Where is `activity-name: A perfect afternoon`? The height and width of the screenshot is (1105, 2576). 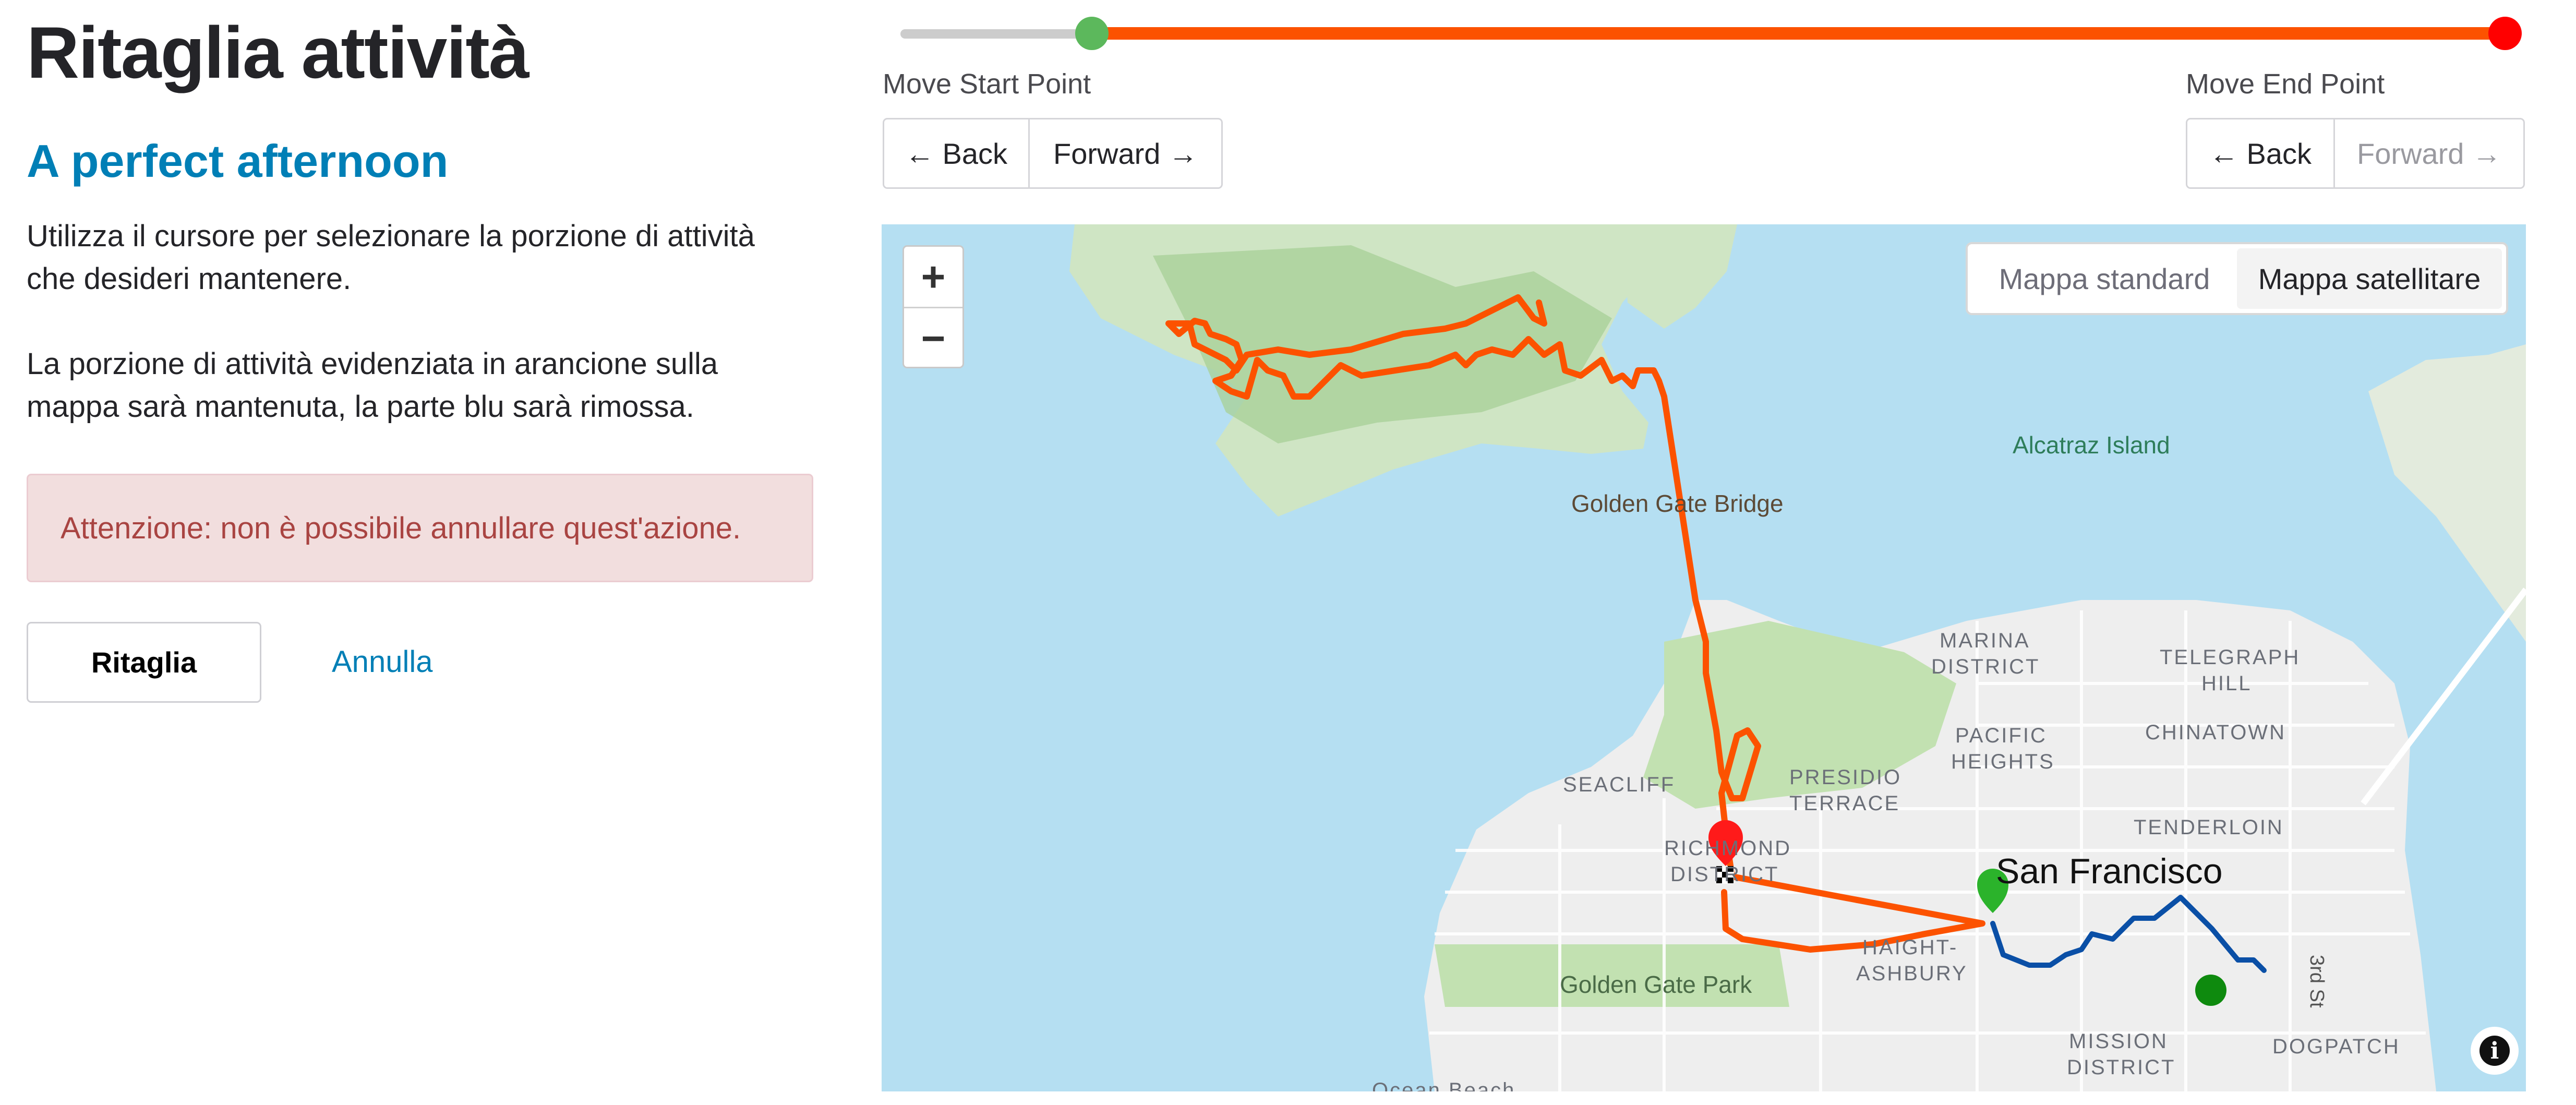 activity-name: A perfect afternoon is located at coordinates (238, 161).